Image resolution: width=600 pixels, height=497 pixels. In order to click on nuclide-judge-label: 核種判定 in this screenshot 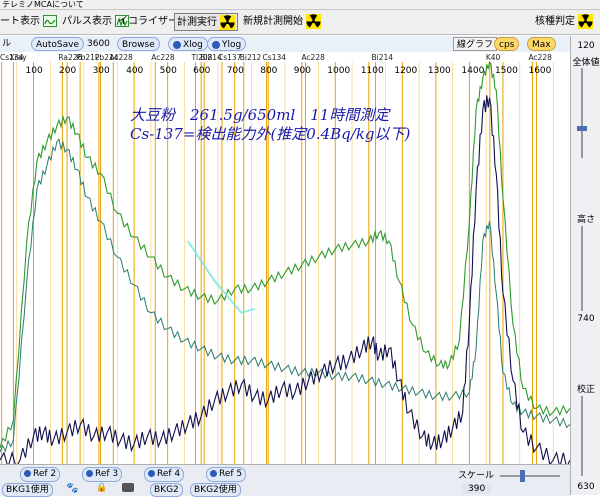, I will do `click(555, 21)`.